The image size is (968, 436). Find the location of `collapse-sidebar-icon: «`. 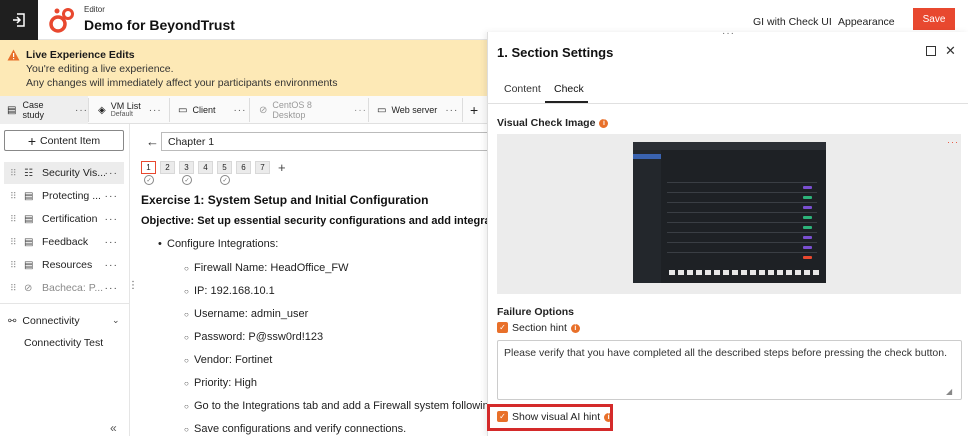

collapse-sidebar-icon: « is located at coordinates (113, 428).